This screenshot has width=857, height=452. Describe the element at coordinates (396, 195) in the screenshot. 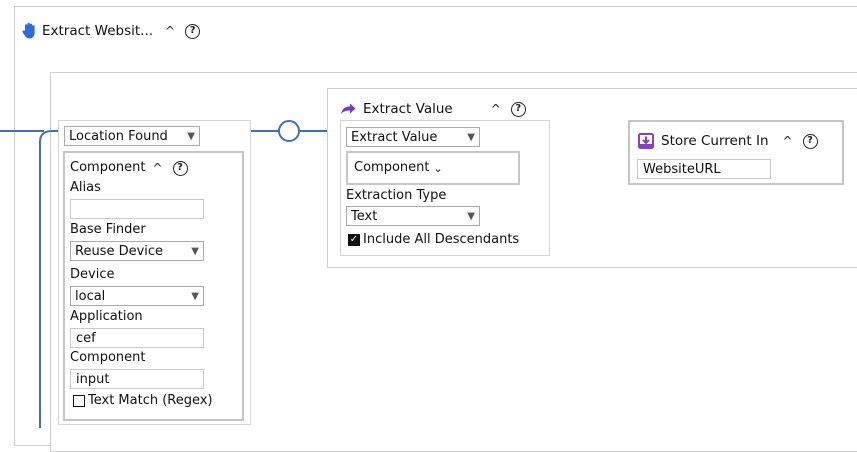

I see `extraction-type-label: Extraction Type` at that location.